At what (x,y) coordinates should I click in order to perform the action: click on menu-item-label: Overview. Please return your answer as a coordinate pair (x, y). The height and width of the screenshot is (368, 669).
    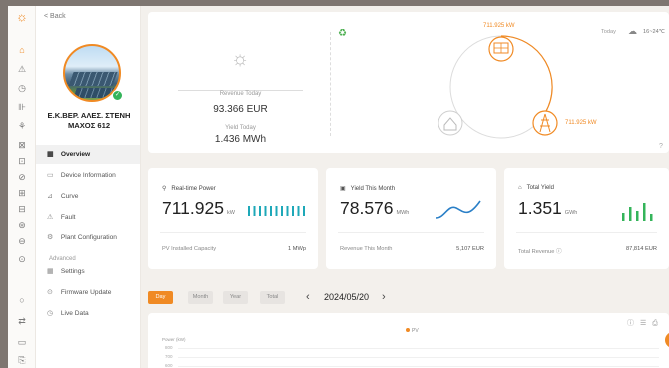
    Looking at the image, I should click on (75, 154).